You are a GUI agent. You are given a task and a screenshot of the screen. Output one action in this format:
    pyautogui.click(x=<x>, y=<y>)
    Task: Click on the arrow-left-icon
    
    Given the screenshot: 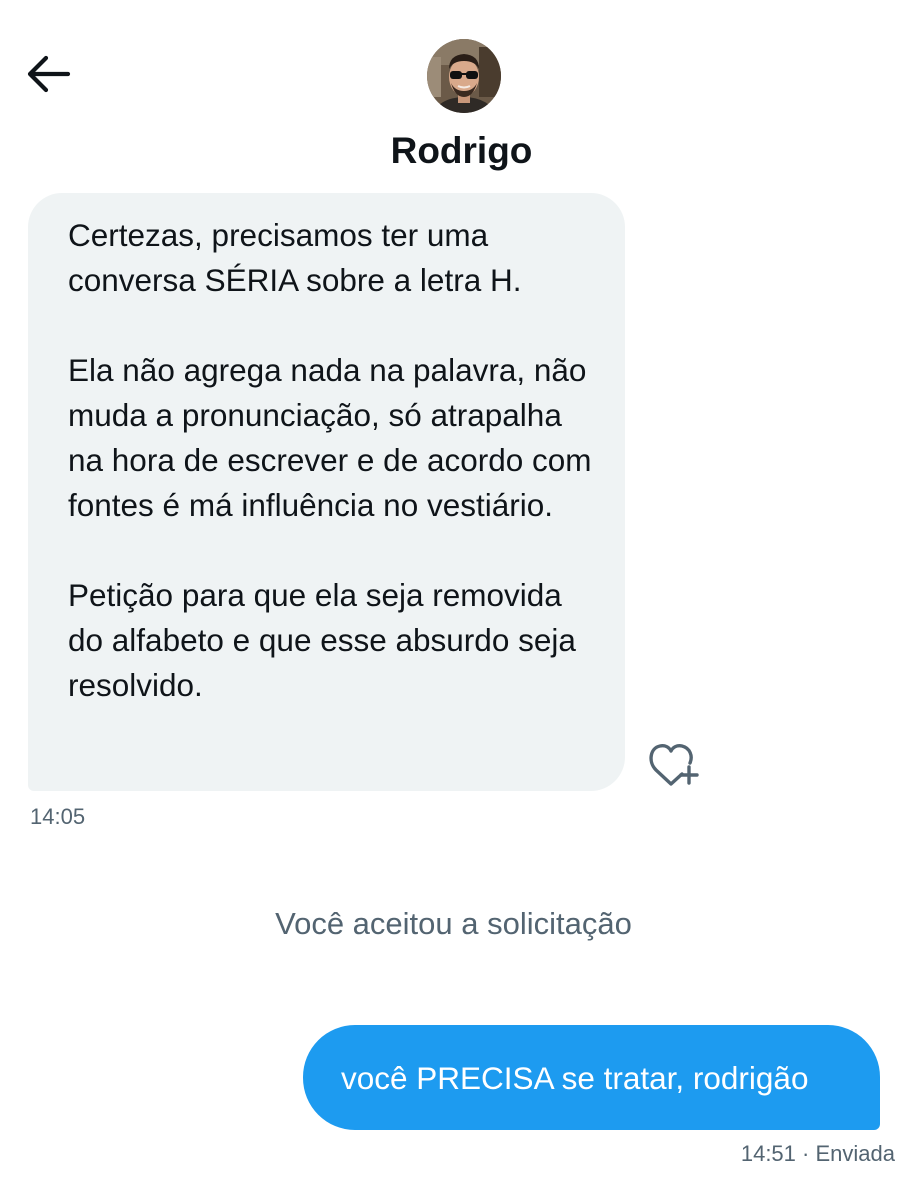 What is the action you would take?
    pyautogui.click(x=49, y=74)
    